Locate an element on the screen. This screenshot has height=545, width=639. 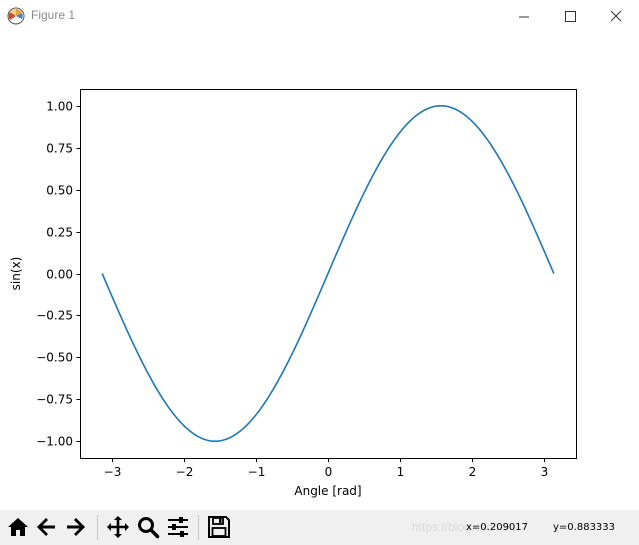
back-button is located at coordinates (46, 527).